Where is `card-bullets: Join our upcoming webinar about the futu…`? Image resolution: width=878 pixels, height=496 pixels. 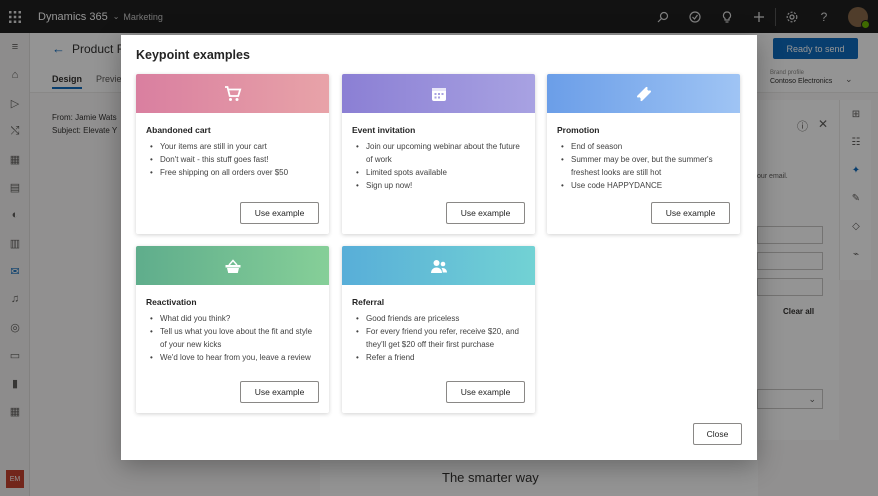
card-bullets: Join our upcoming webinar about the futu… is located at coordinates (440, 166).